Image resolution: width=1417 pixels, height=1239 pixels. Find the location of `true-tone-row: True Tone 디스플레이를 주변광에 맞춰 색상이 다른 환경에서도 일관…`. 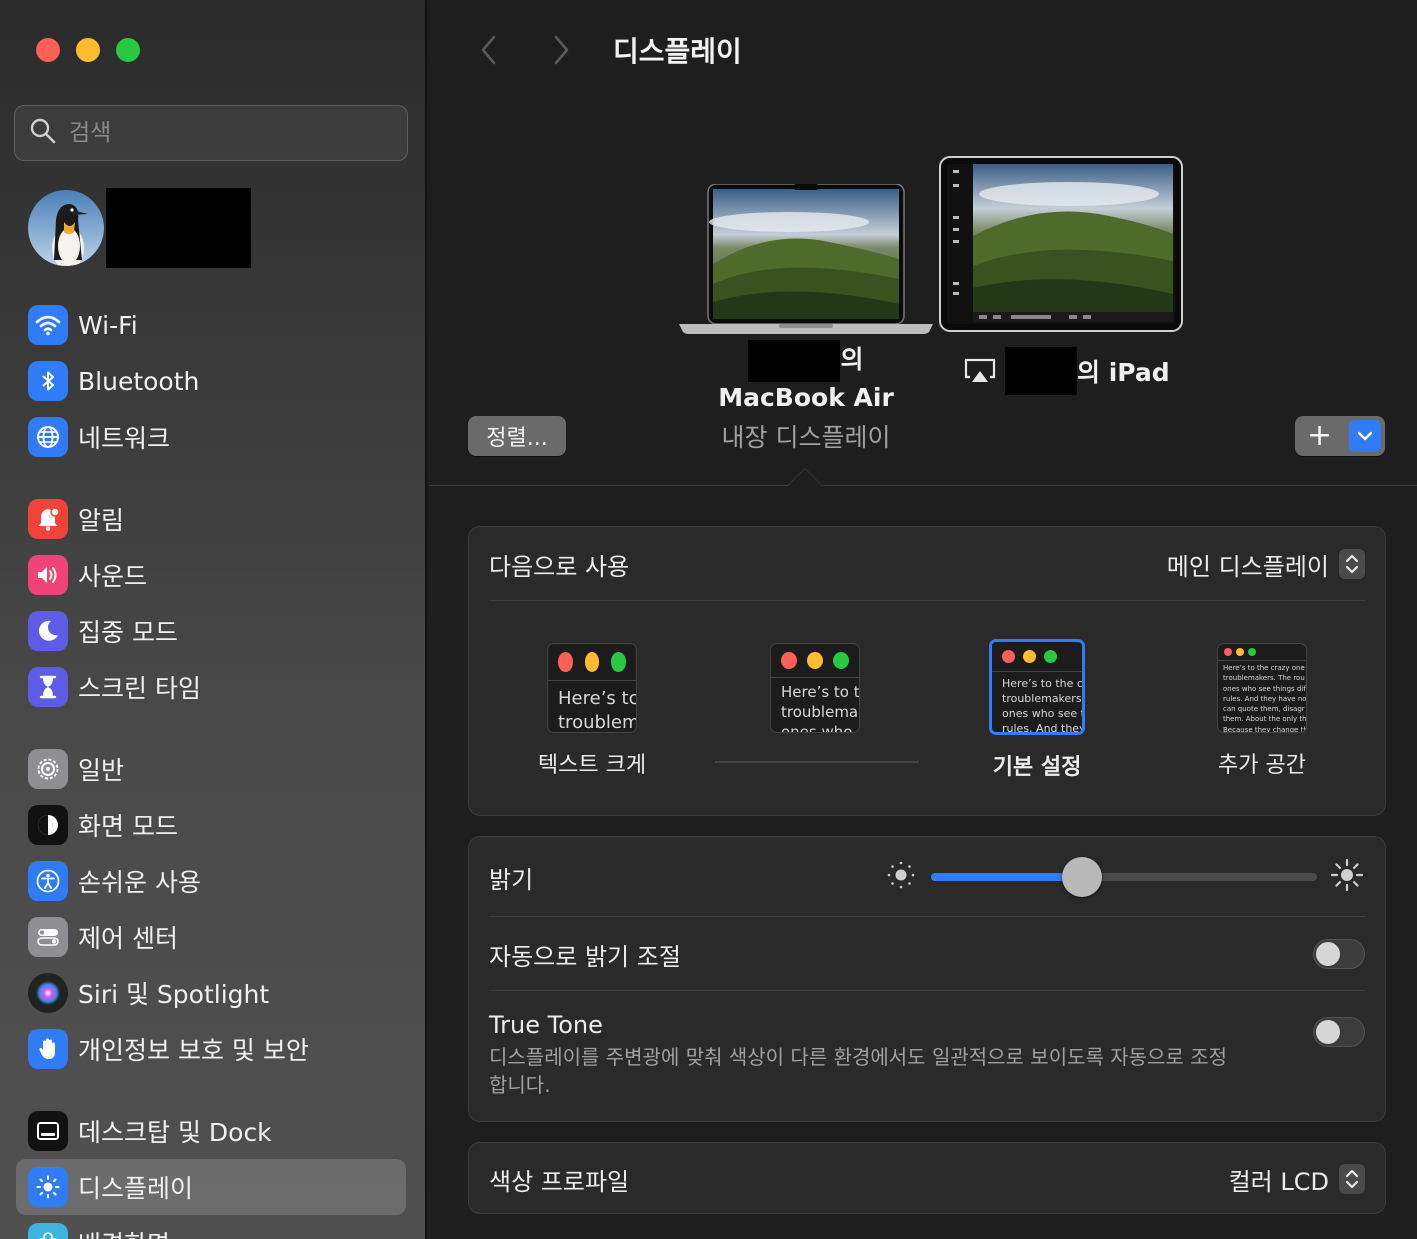

true-tone-row: True Tone 디스플레이를 주변광에 맞춰 색상이 다른 환경에서도 일관… is located at coordinates (927, 1056).